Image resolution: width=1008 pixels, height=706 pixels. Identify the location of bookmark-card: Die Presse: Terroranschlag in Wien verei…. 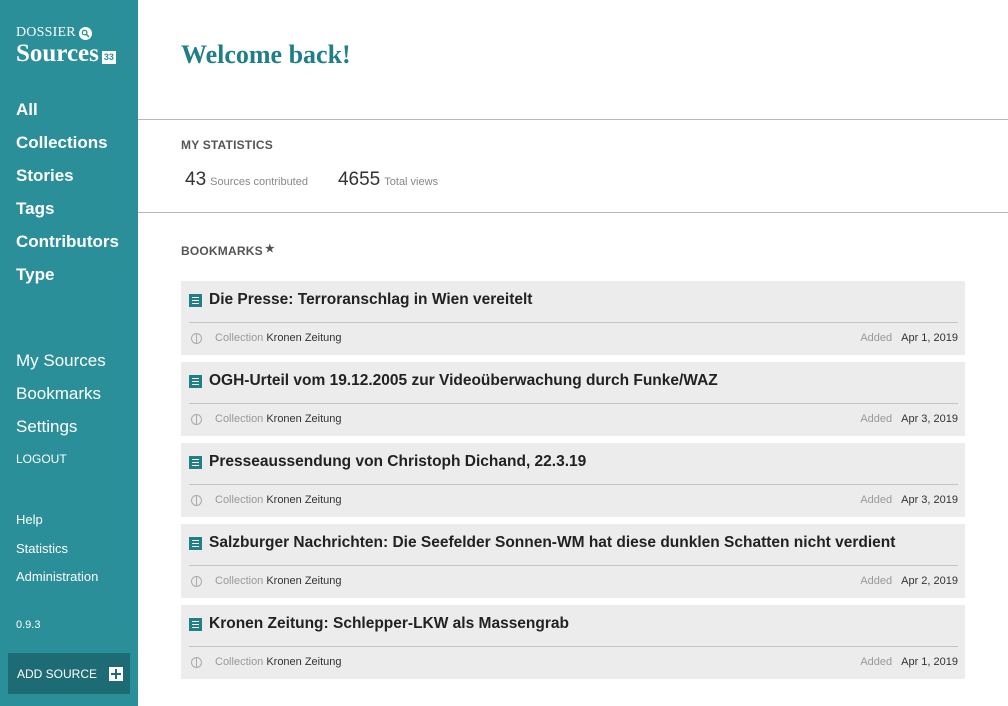
(573, 318).